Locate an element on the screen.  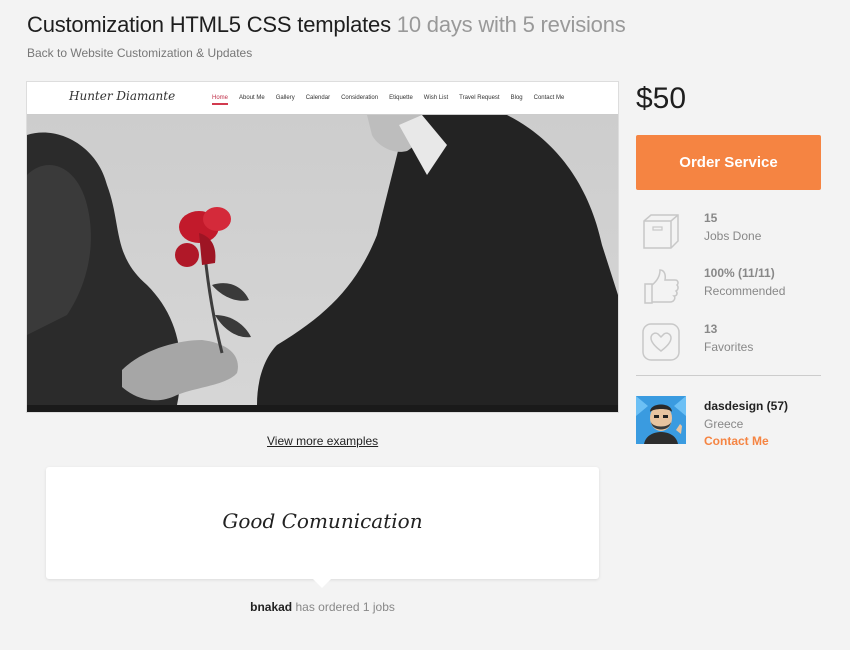
box-icon is located at coordinates (661, 231).